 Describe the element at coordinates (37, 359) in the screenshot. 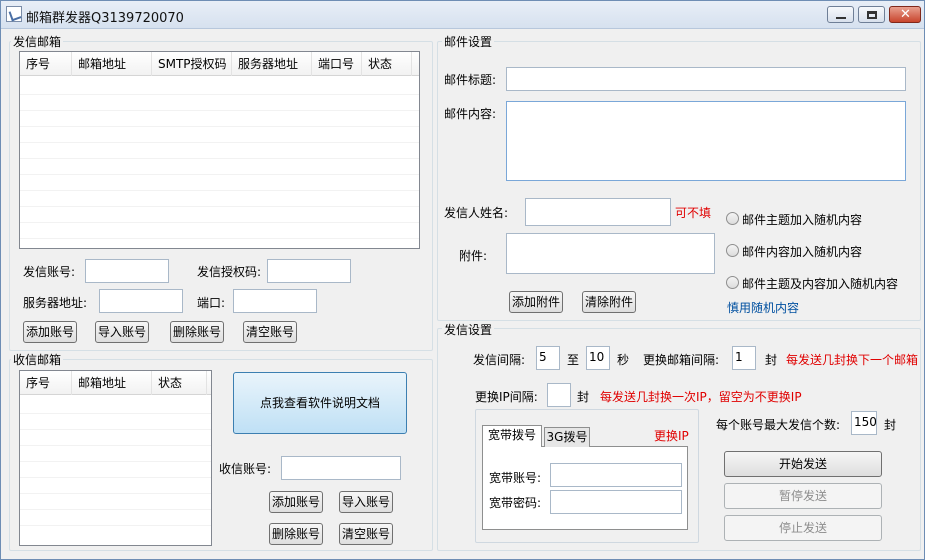

I see `receiver-group-title: 收信邮箱` at that location.